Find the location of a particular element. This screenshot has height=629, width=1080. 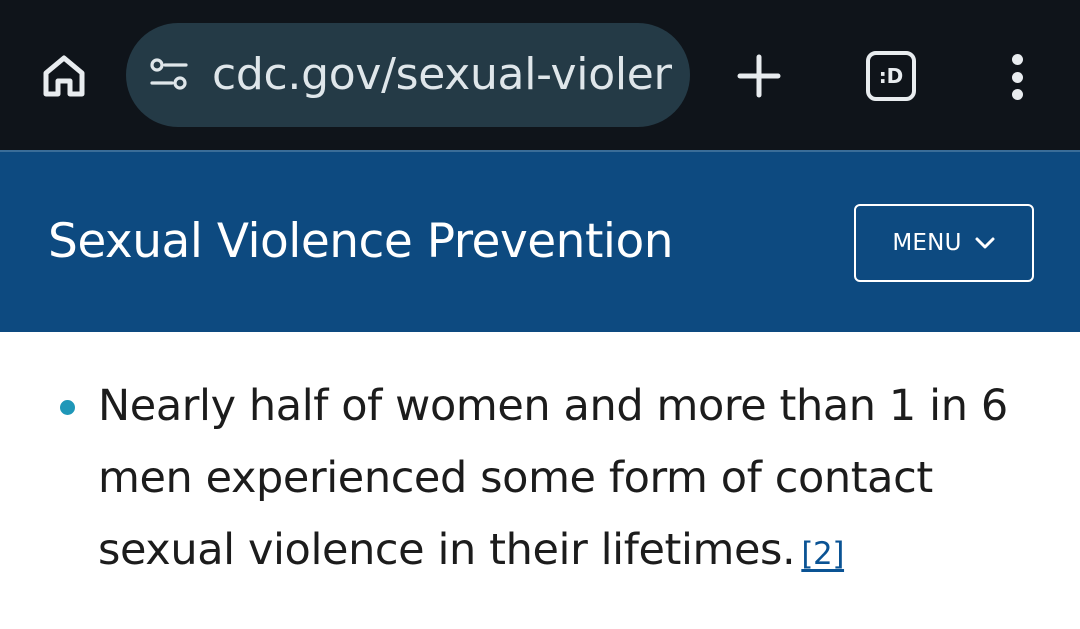

menu-button: MENU is located at coordinates (944, 243).